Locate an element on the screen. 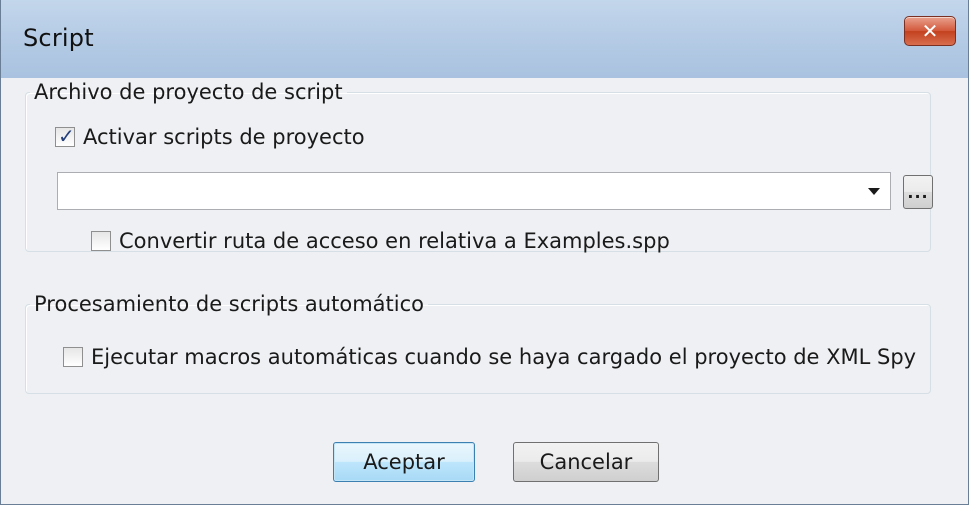 This screenshot has height=506, width=970. auto-processing-legend: Procesamiento de scripts automático is located at coordinates (229, 304).